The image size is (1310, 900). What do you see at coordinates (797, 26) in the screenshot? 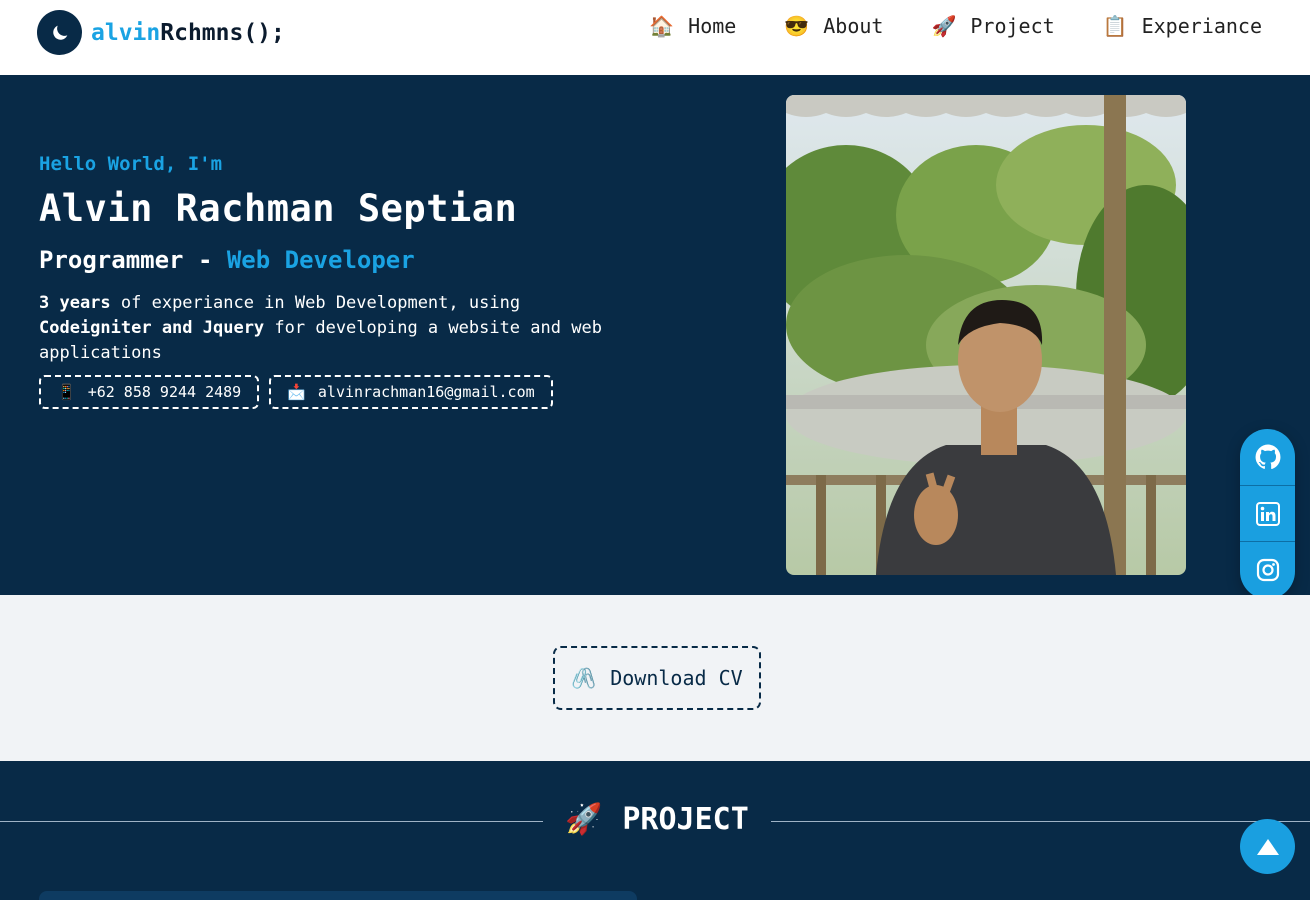
I see `sunglasses-face-icon: 😎` at bounding box center [797, 26].